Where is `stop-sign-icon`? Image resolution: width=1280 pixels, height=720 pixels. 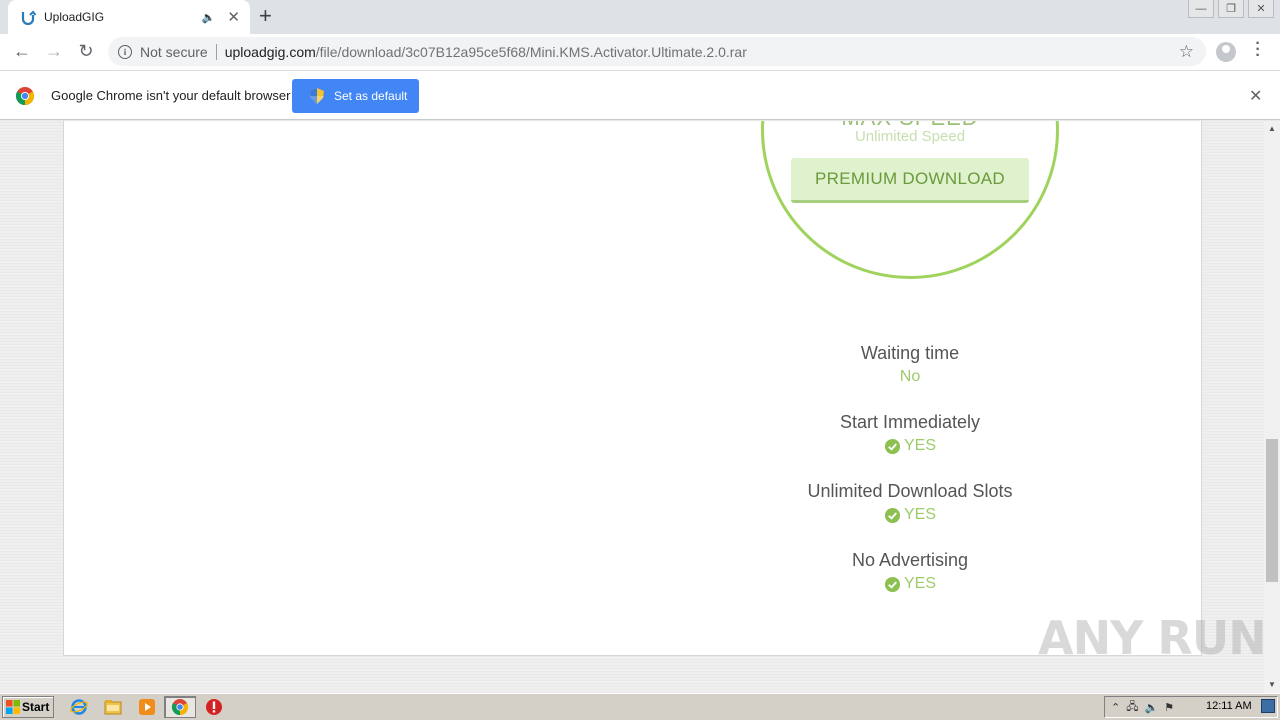
stop-sign-icon is located at coordinates (214, 707).